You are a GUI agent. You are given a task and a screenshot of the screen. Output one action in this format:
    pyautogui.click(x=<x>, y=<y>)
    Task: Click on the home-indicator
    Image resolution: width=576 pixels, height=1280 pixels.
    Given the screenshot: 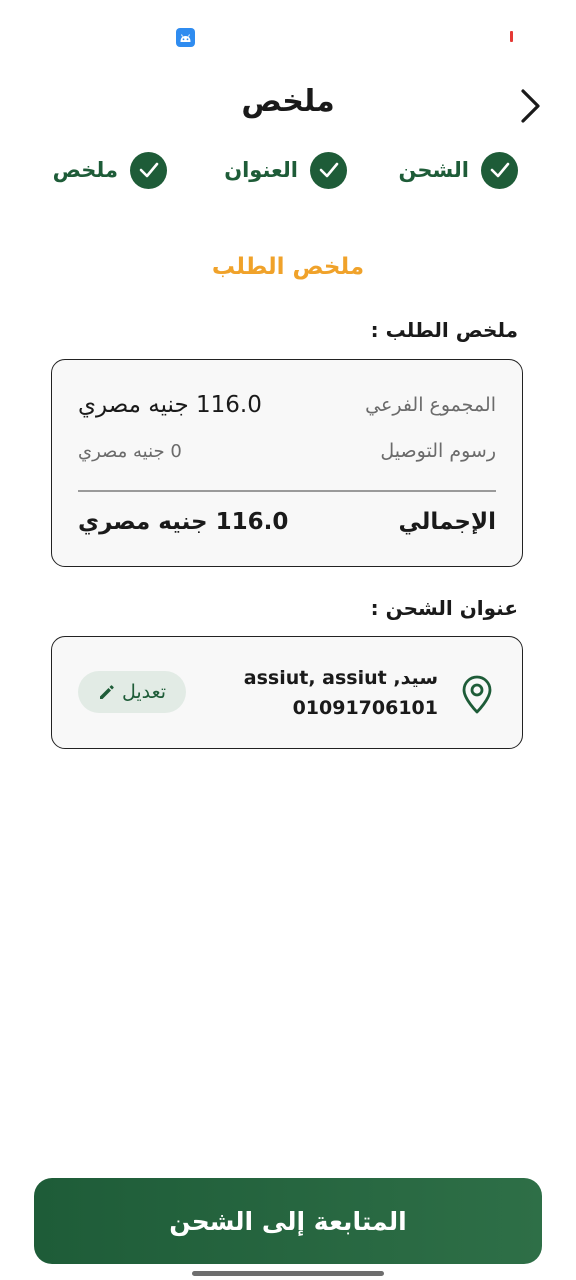 What is the action you would take?
    pyautogui.click(x=288, y=1273)
    